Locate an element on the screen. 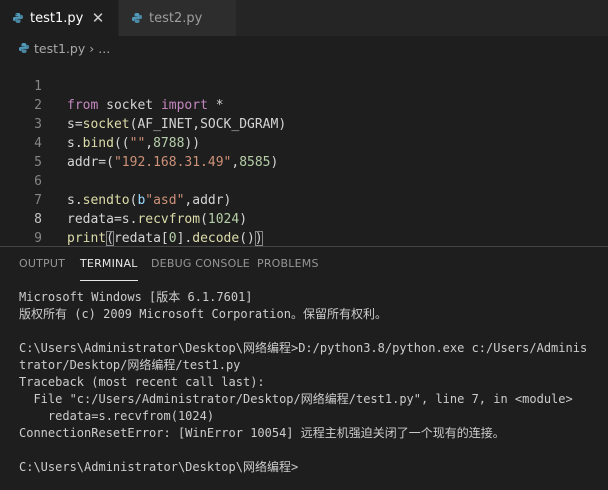 This screenshot has height=490, width=608. token: redata[ is located at coordinates (141, 238).